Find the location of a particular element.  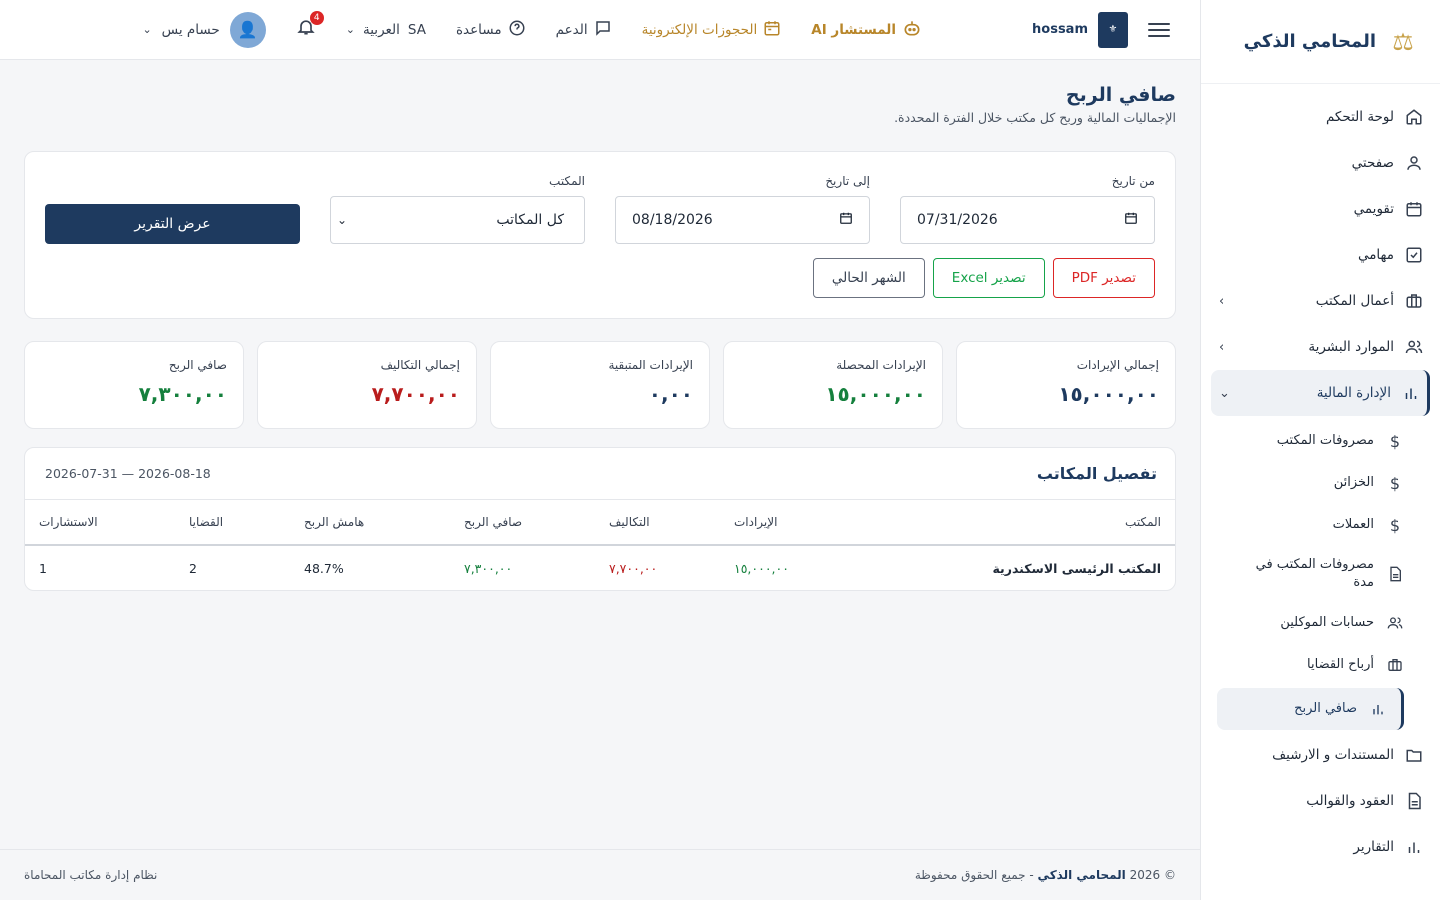

cell-cases: 2 is located at coordinates (193, 568).